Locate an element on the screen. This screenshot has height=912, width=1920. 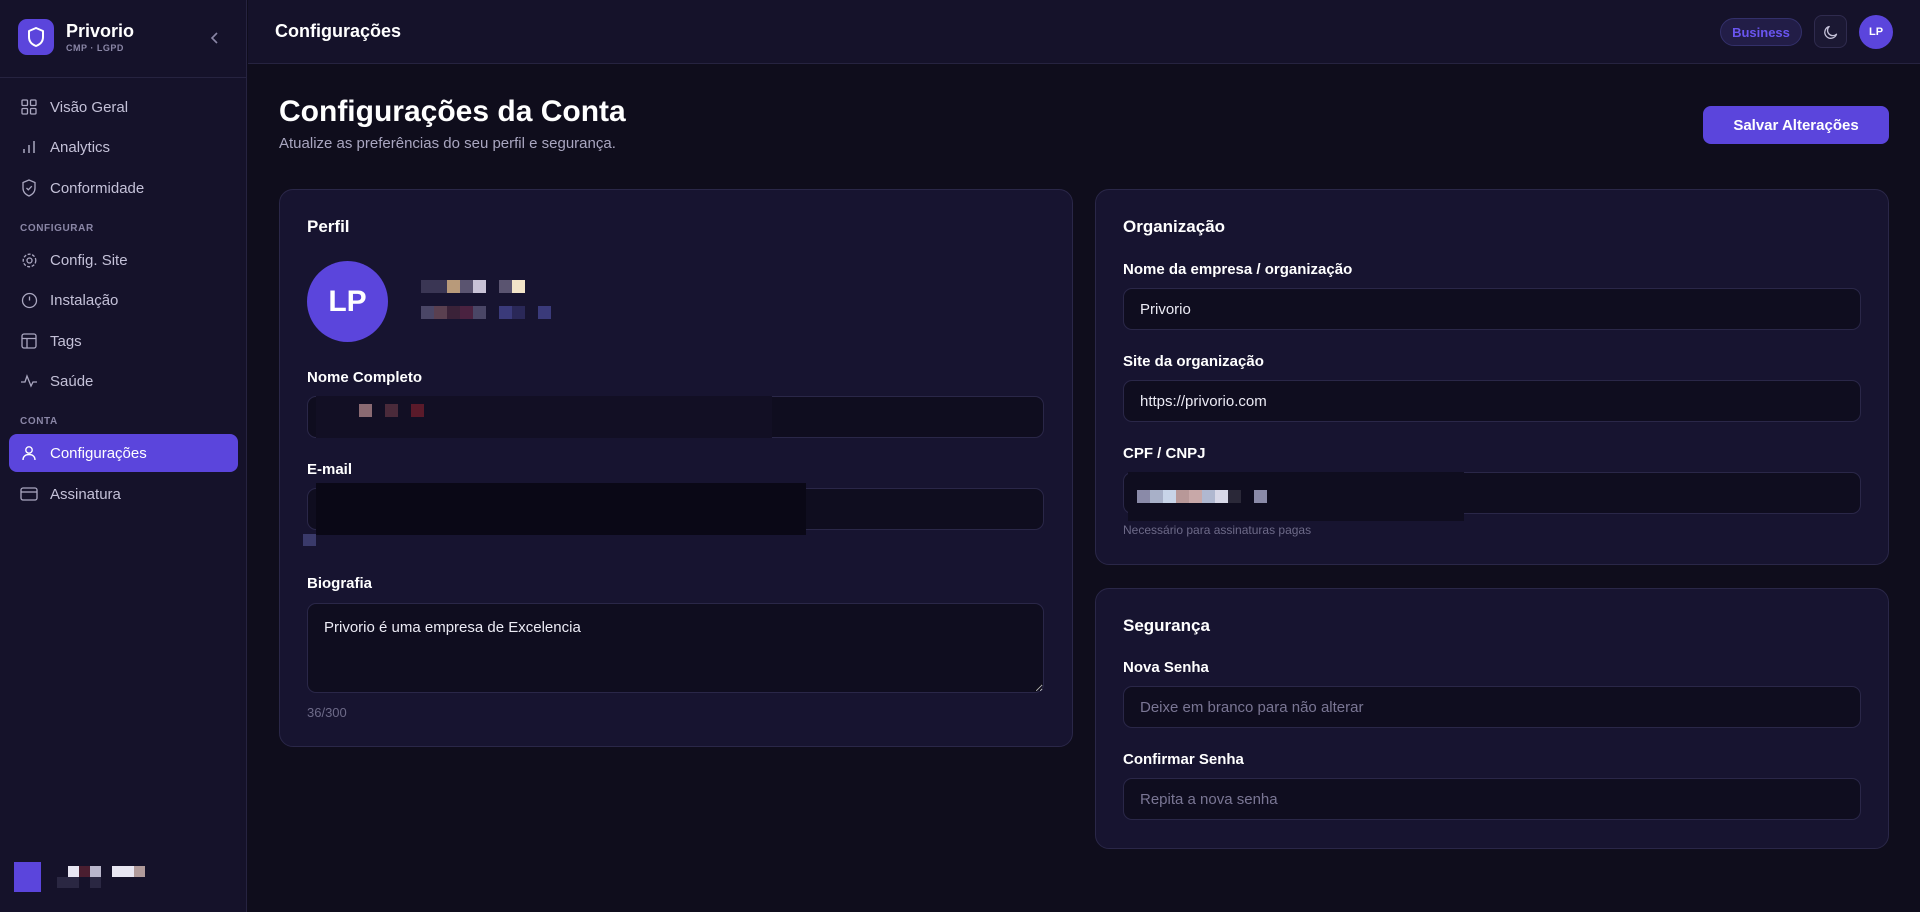
redacted-email-hint is located at coordinates (309, 540).